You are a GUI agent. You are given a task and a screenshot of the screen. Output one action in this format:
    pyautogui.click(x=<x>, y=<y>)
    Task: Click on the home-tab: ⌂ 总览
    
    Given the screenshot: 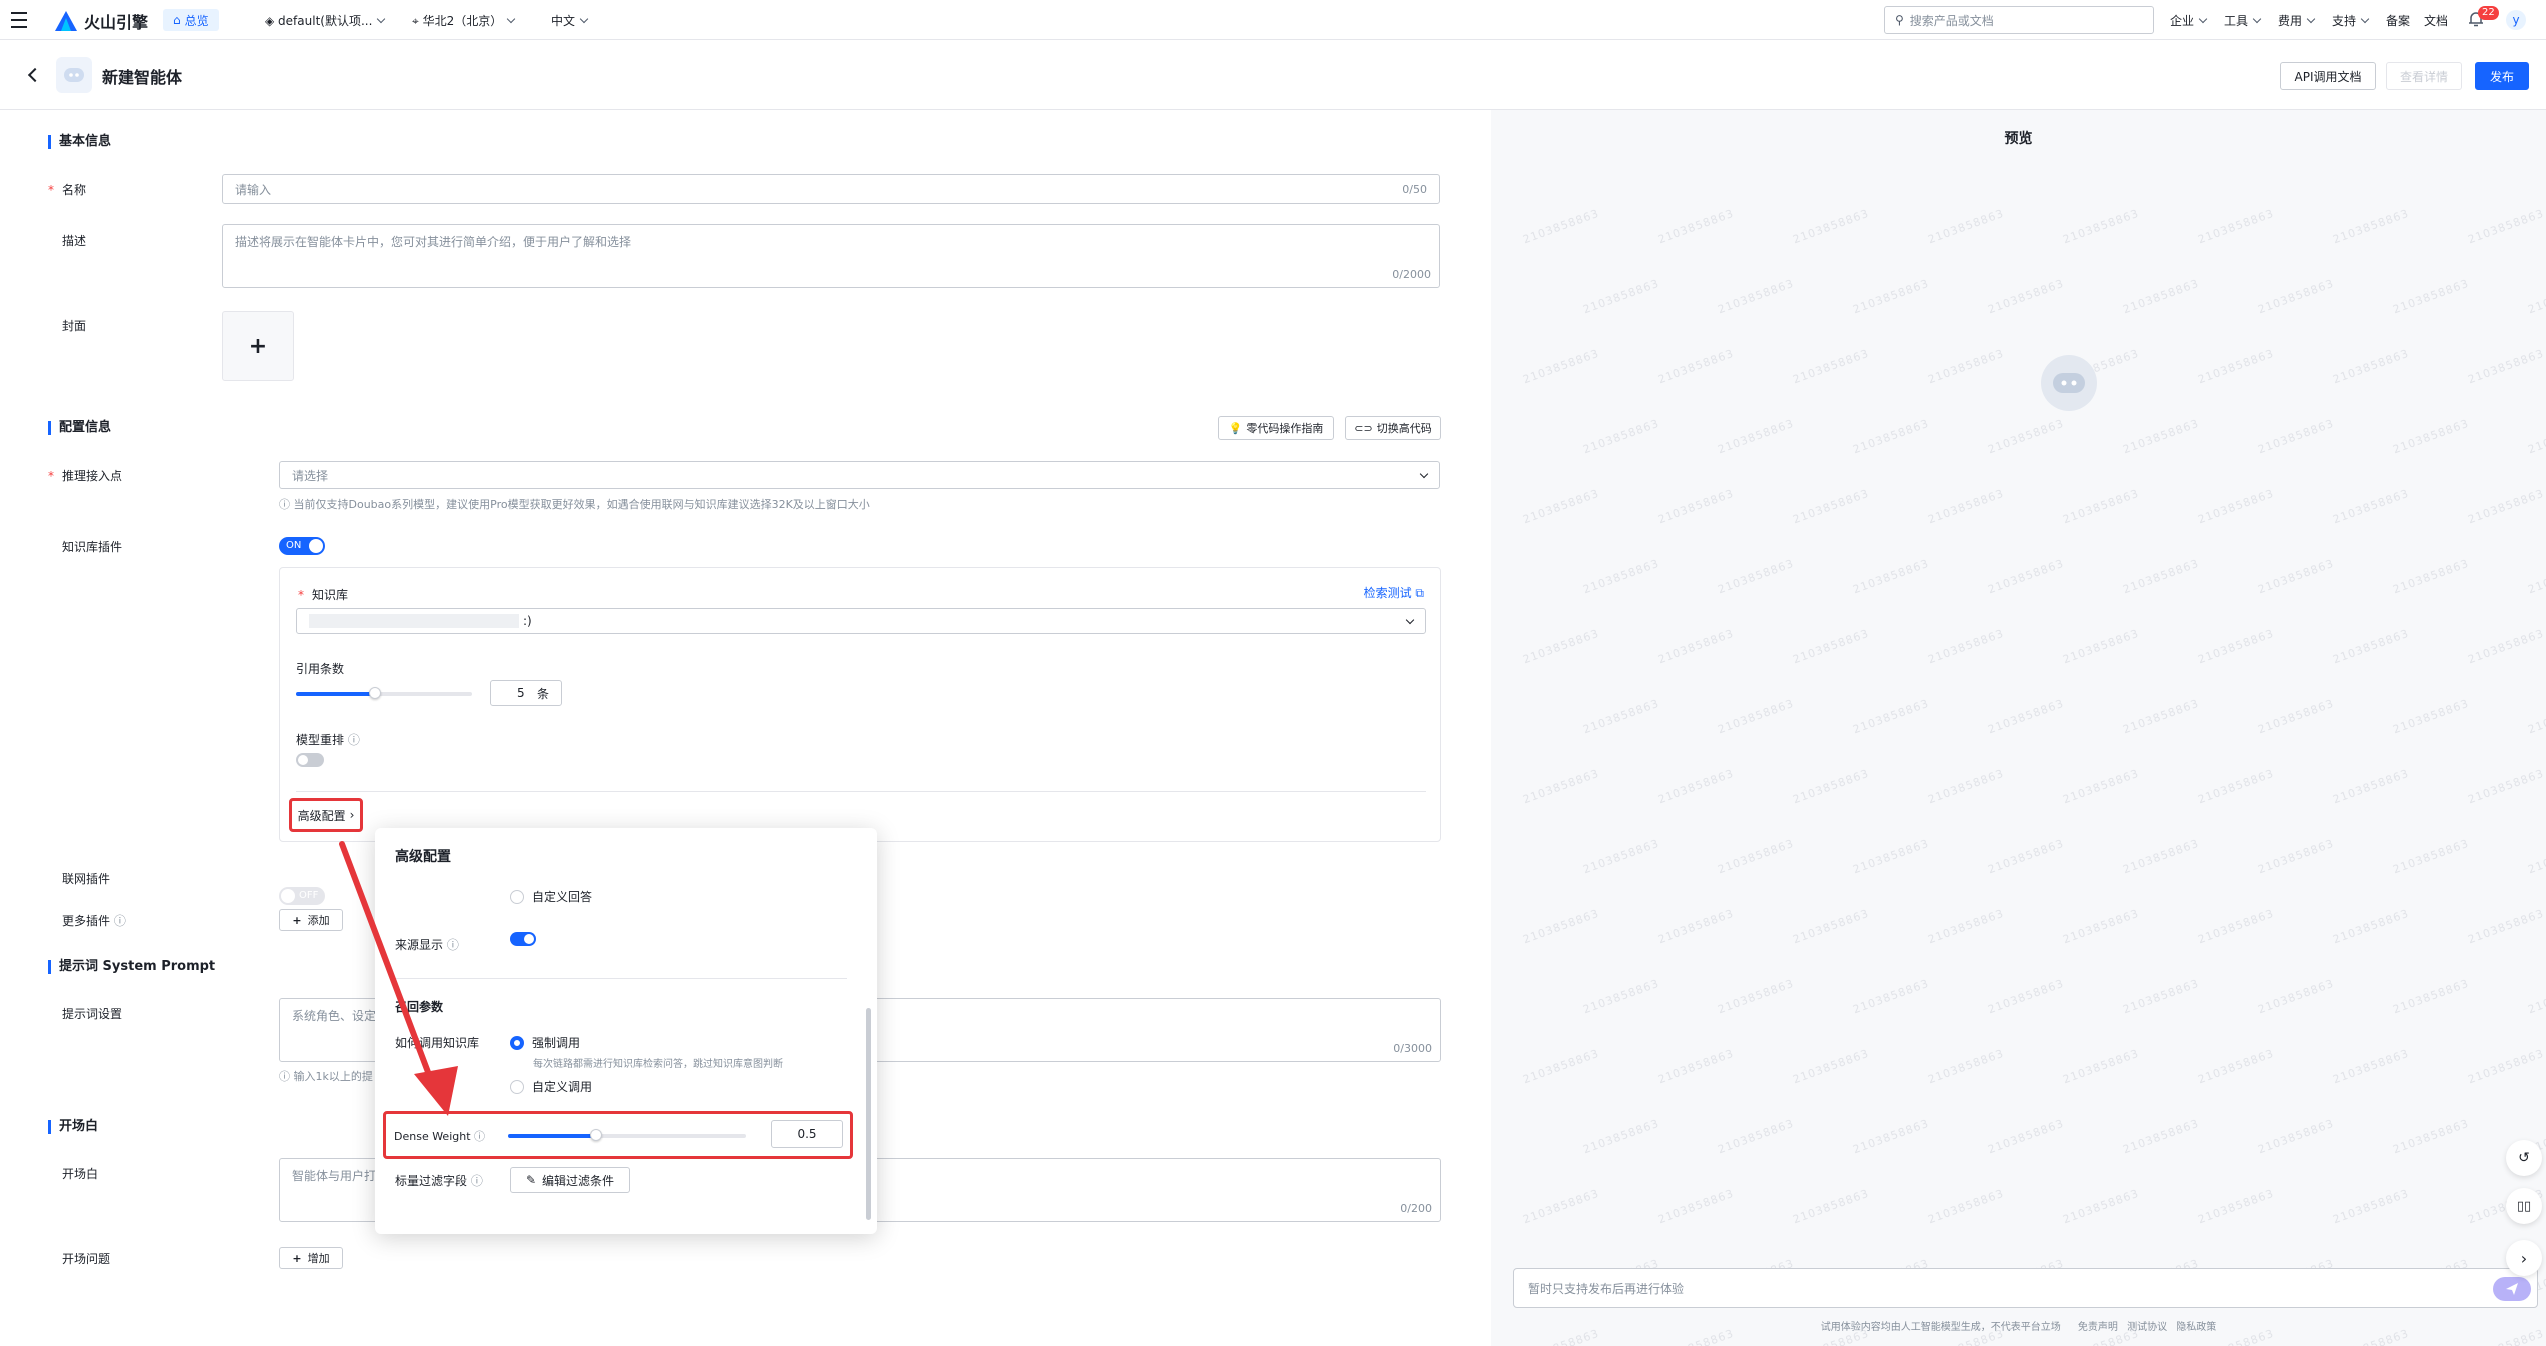 What is the action you would take?
    pyautogui.click(x=191, y=20)
    